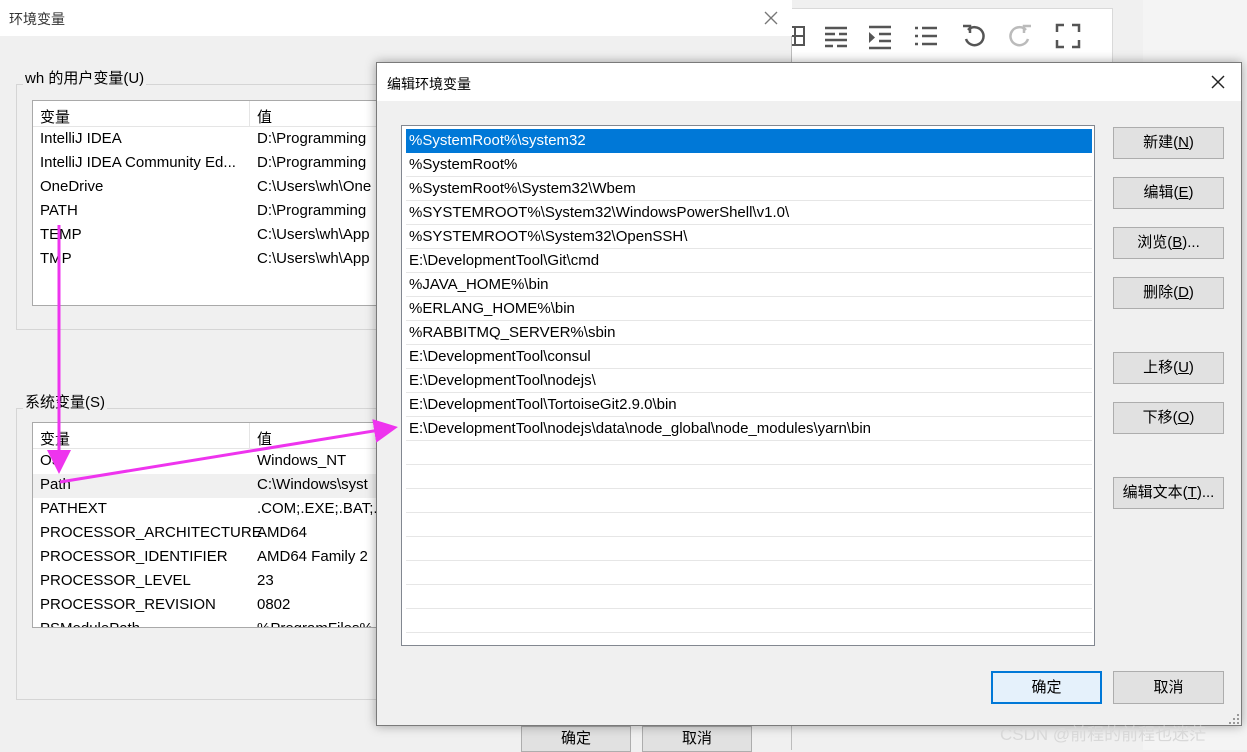  I want to click on table-row: OS Windows_NT, so click(212, 462).